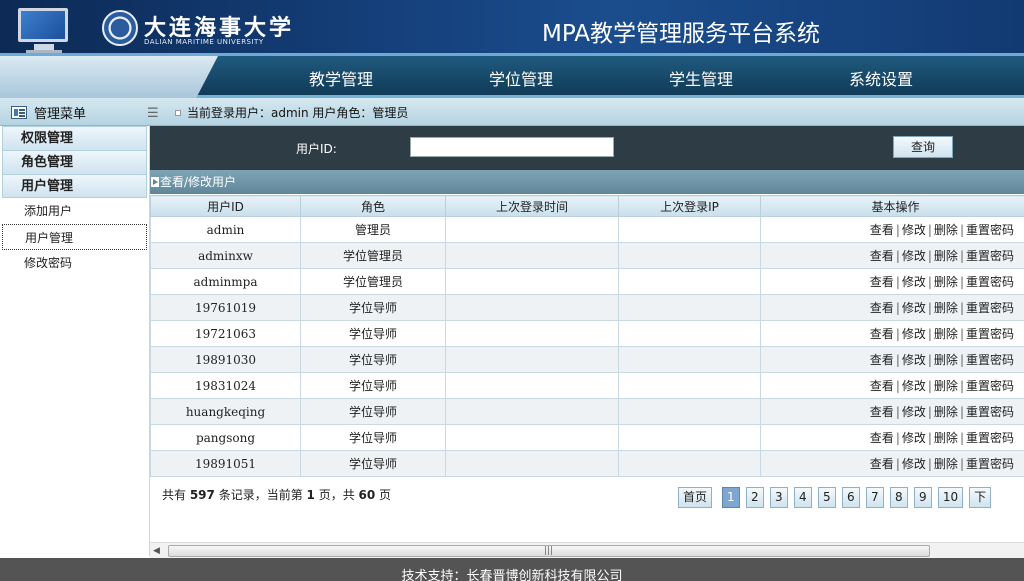 This screenshot has width=1024, height=581. What do you see at coordinates (881, 78) in the screenshot?
I see `nav-settings: 系统设置` at bounding box center [881, 78].